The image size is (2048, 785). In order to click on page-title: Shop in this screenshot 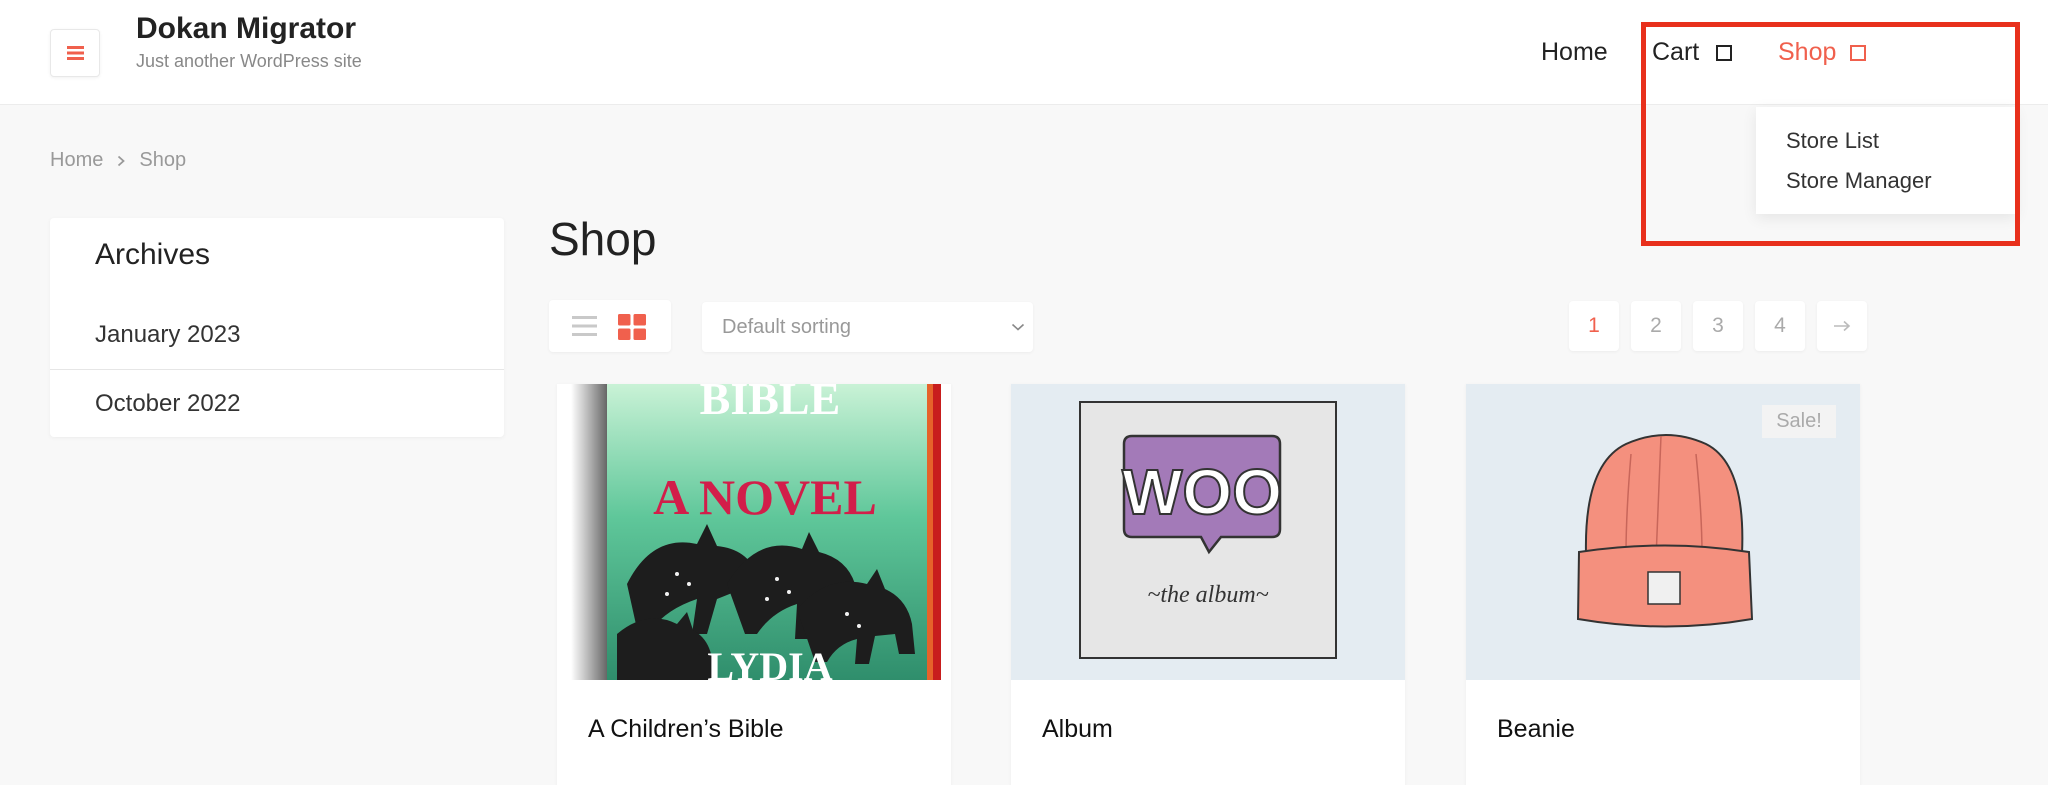, I will do `click(603, 239)`.